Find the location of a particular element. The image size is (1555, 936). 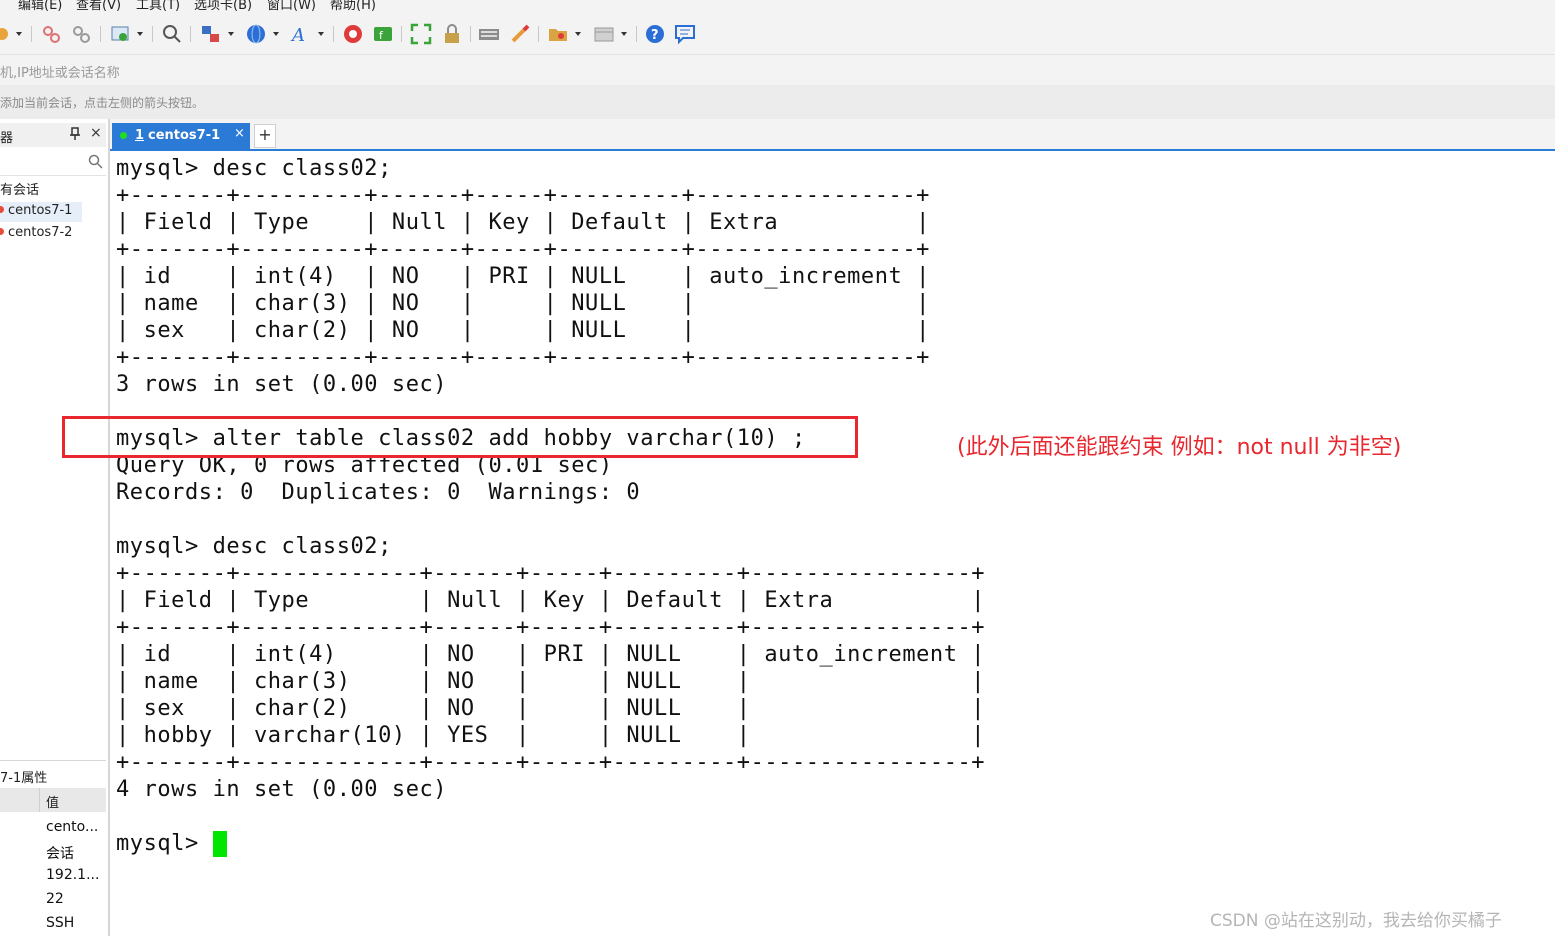

property-value: SSH is located at coordinates (60, 923).